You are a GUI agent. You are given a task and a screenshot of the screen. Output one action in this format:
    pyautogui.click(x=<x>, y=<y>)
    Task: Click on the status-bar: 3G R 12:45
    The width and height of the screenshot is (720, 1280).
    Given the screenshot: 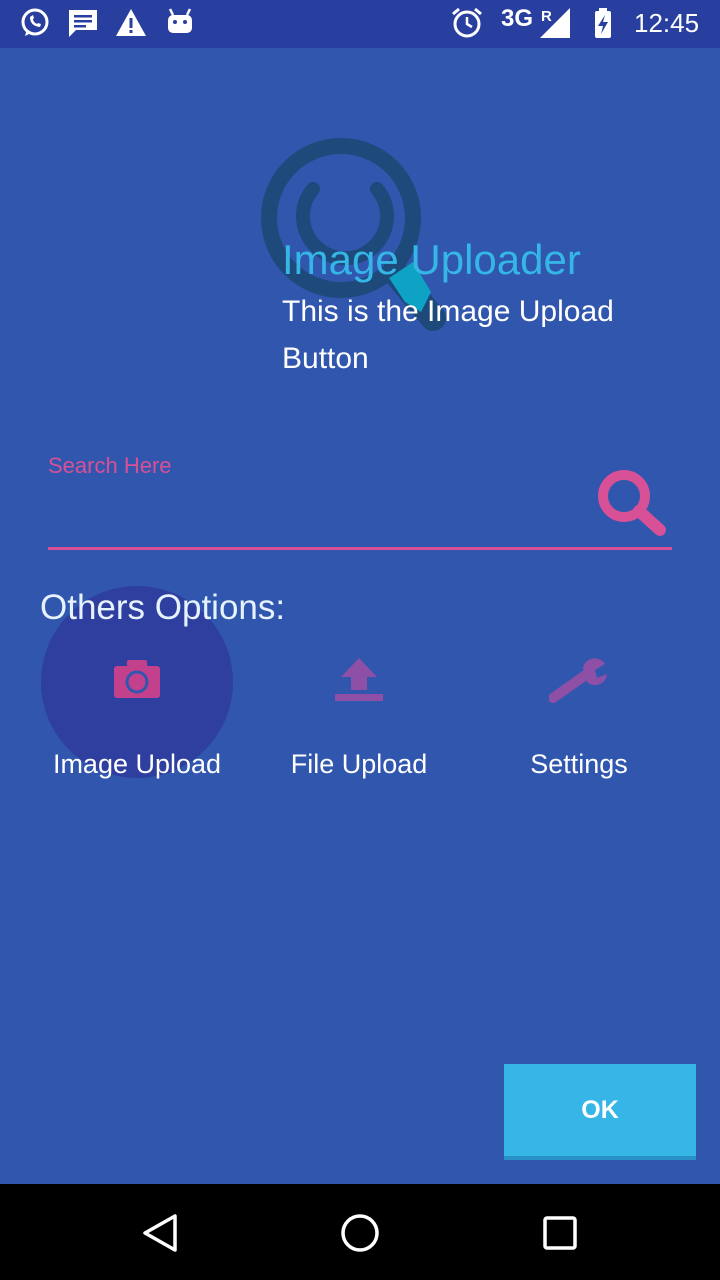 What is the action you would take?
    pyautogui.click(x=360, y=24)
    